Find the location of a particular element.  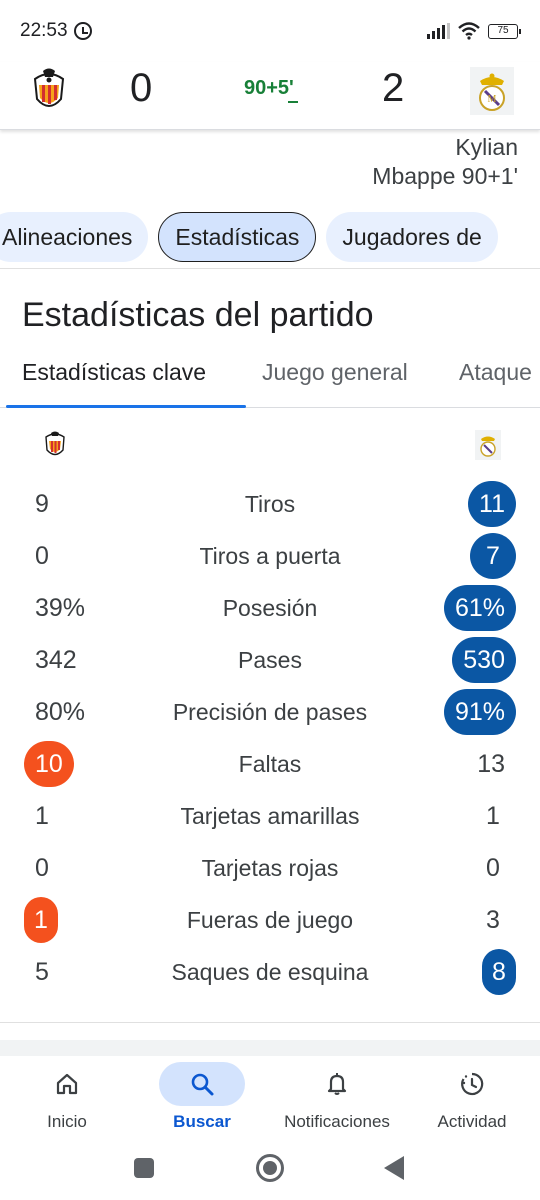

activity-icon is located at coordinates (472, 1084).